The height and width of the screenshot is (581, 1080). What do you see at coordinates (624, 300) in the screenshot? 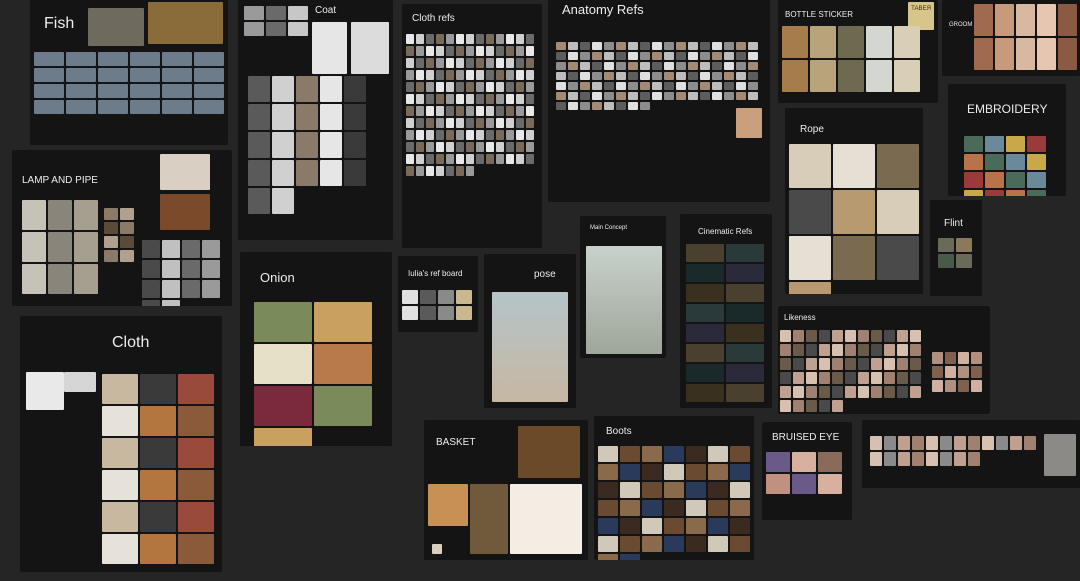
I see `main-concept-image` at bounding box center [624, 300].